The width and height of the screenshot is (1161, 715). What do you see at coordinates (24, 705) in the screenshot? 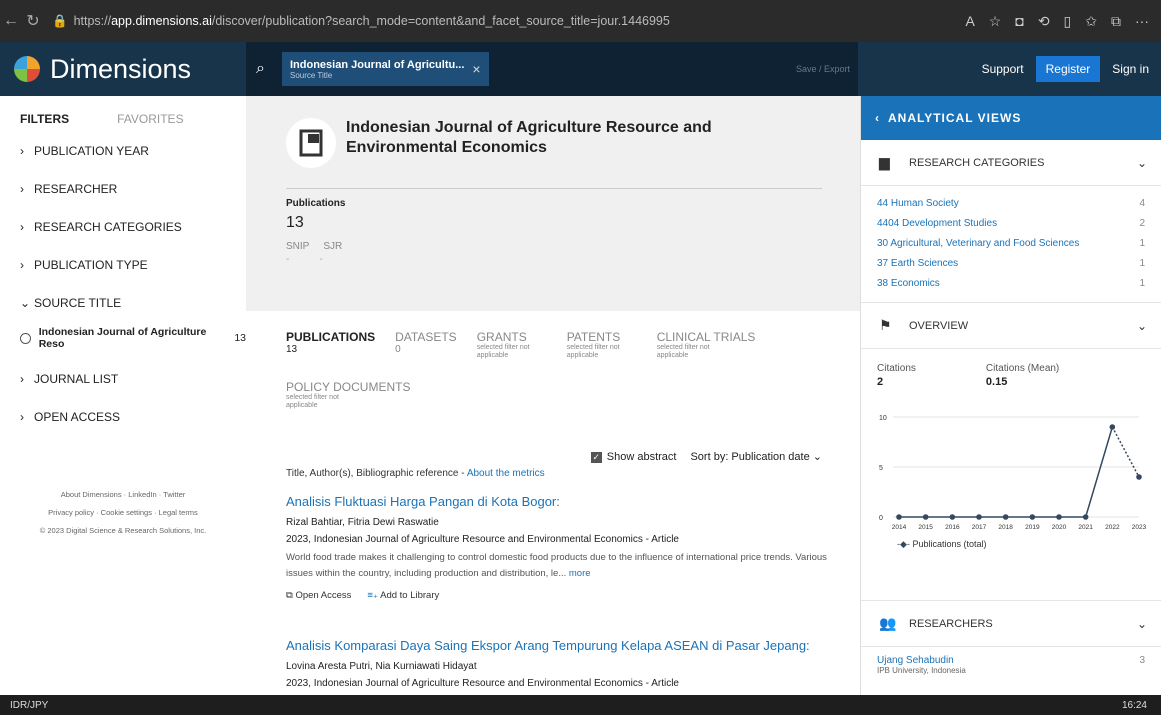
I see `taskbar-widget: IDR/JPY` at bounding box center [24, 705].